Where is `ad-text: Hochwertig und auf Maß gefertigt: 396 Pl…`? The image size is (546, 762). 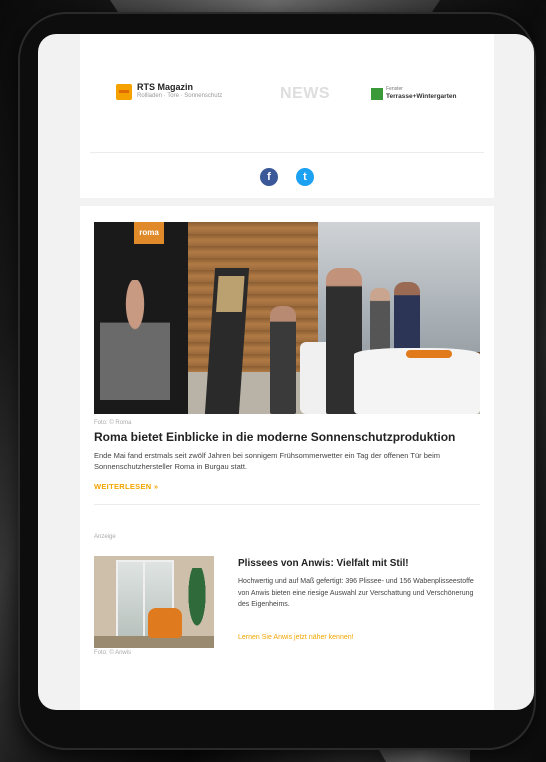 ad-text: Hochwertig und auf Maß gefertigt: 396 Pl… is located at coordinates (356, 593).